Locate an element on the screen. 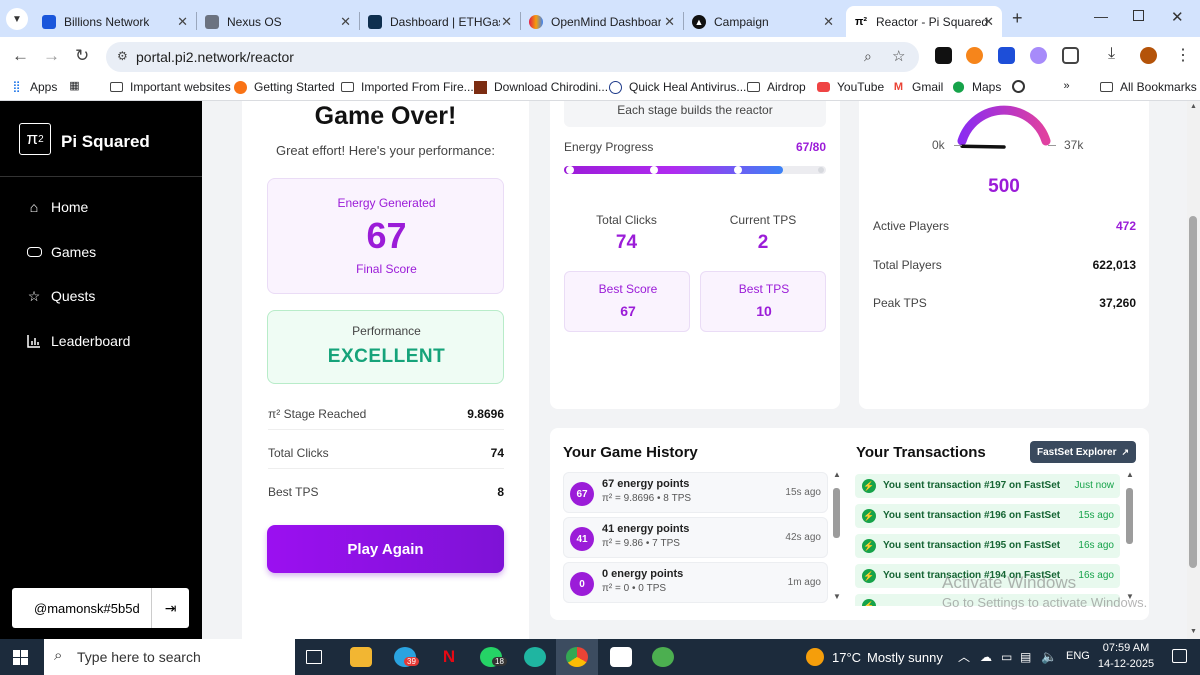 This screenshot has width=1200, height=675. utorrent-icon is located at coordinates (663, 657).